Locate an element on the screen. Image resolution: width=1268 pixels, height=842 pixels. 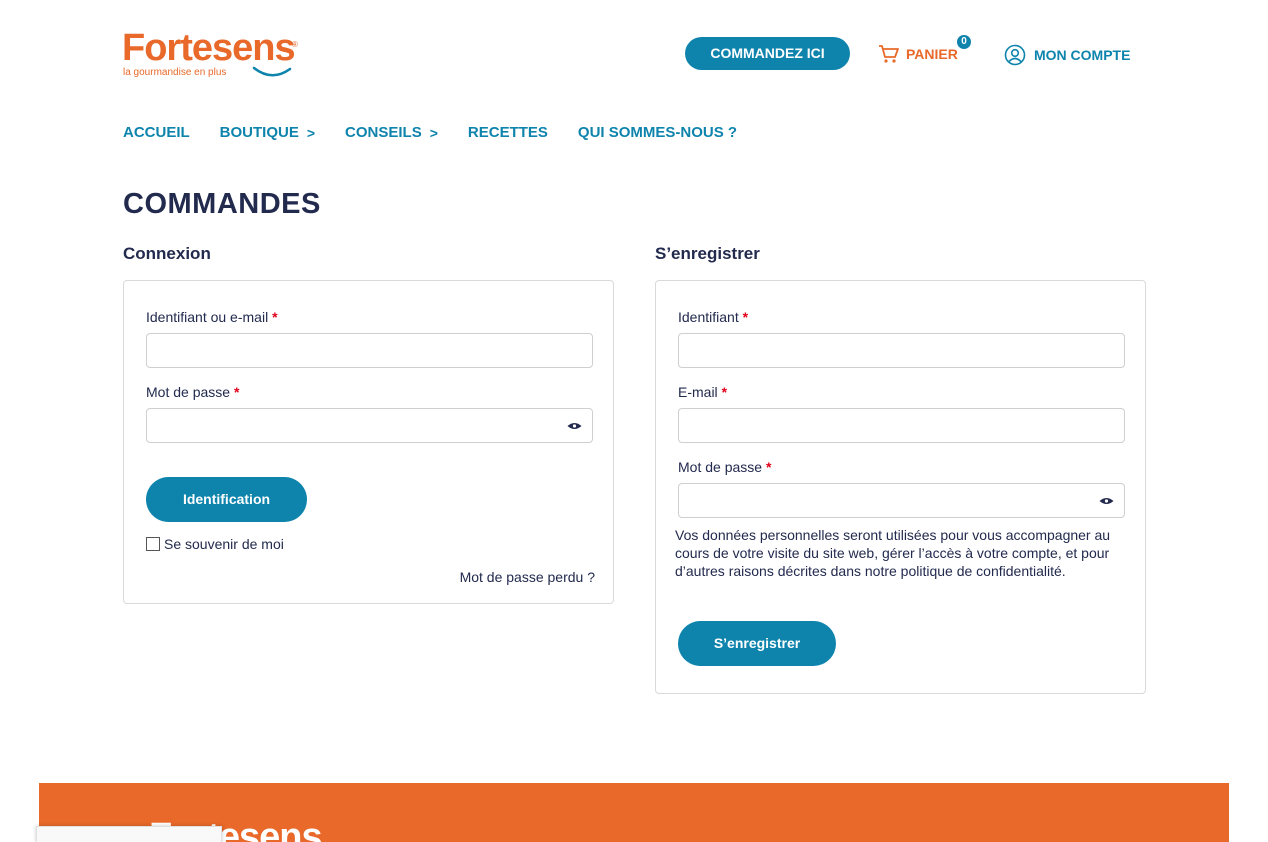
order-here-button: COMMANDEZ ICI is located at coordinates (767, 53).